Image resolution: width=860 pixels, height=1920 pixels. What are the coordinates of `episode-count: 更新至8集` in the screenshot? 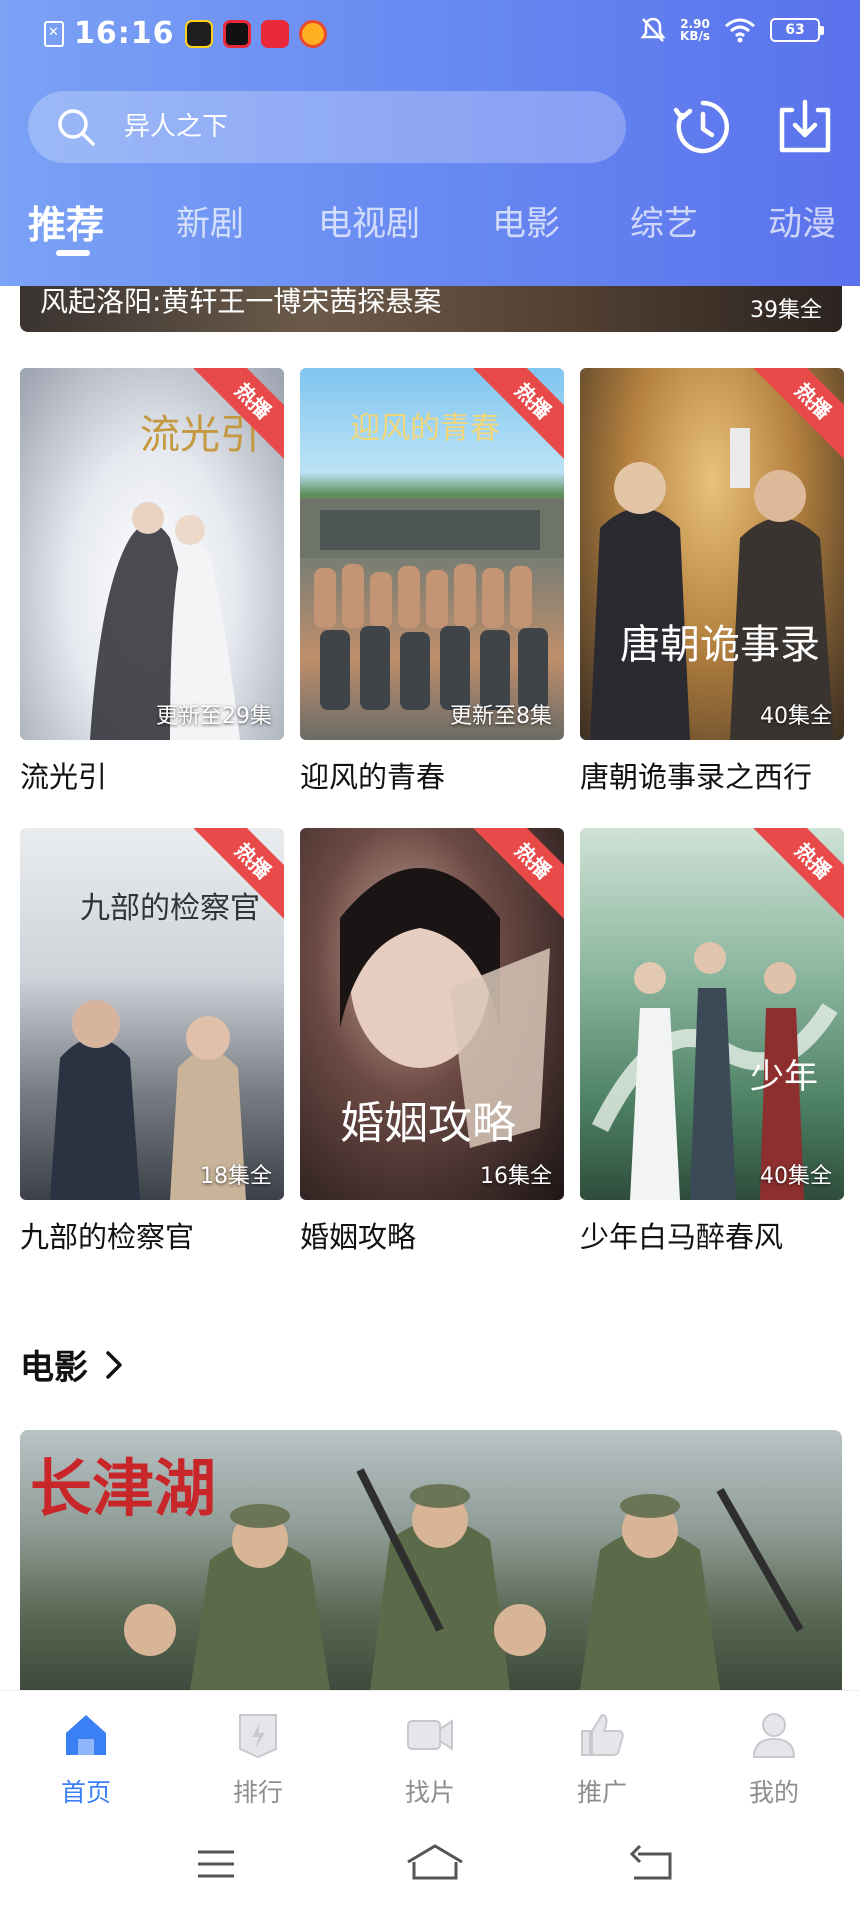 It's located at (501, 716).